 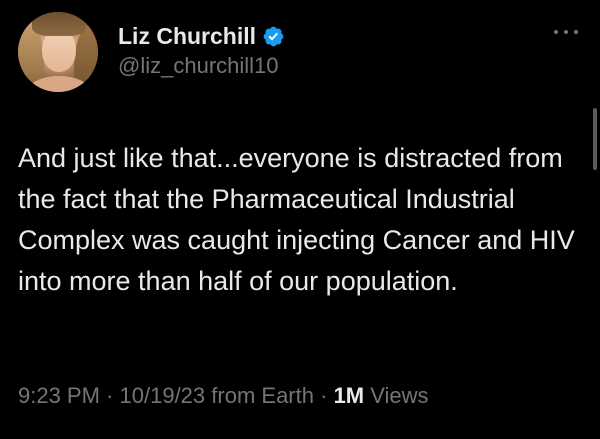 I want to click on more-horizontal-icon, so click(x=566, y=32).